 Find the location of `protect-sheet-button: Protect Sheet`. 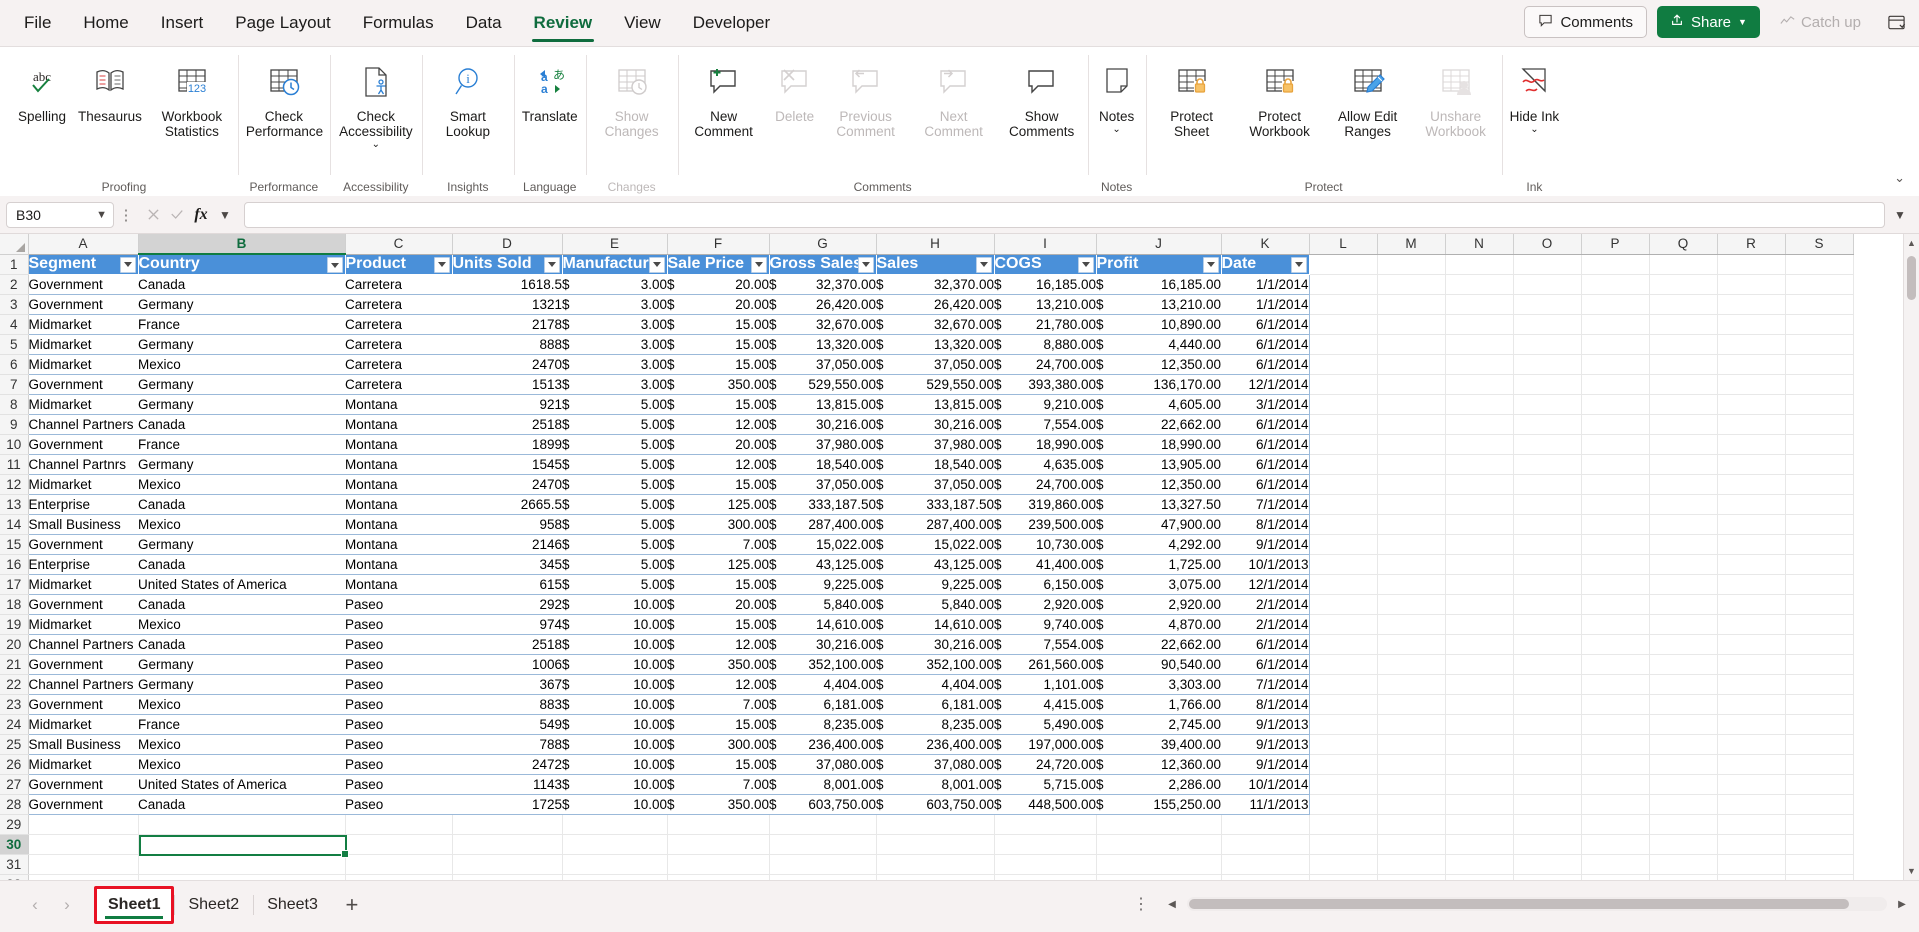

protect-sheet-button: Protect Sheet is located at coordinates (1192, 107).